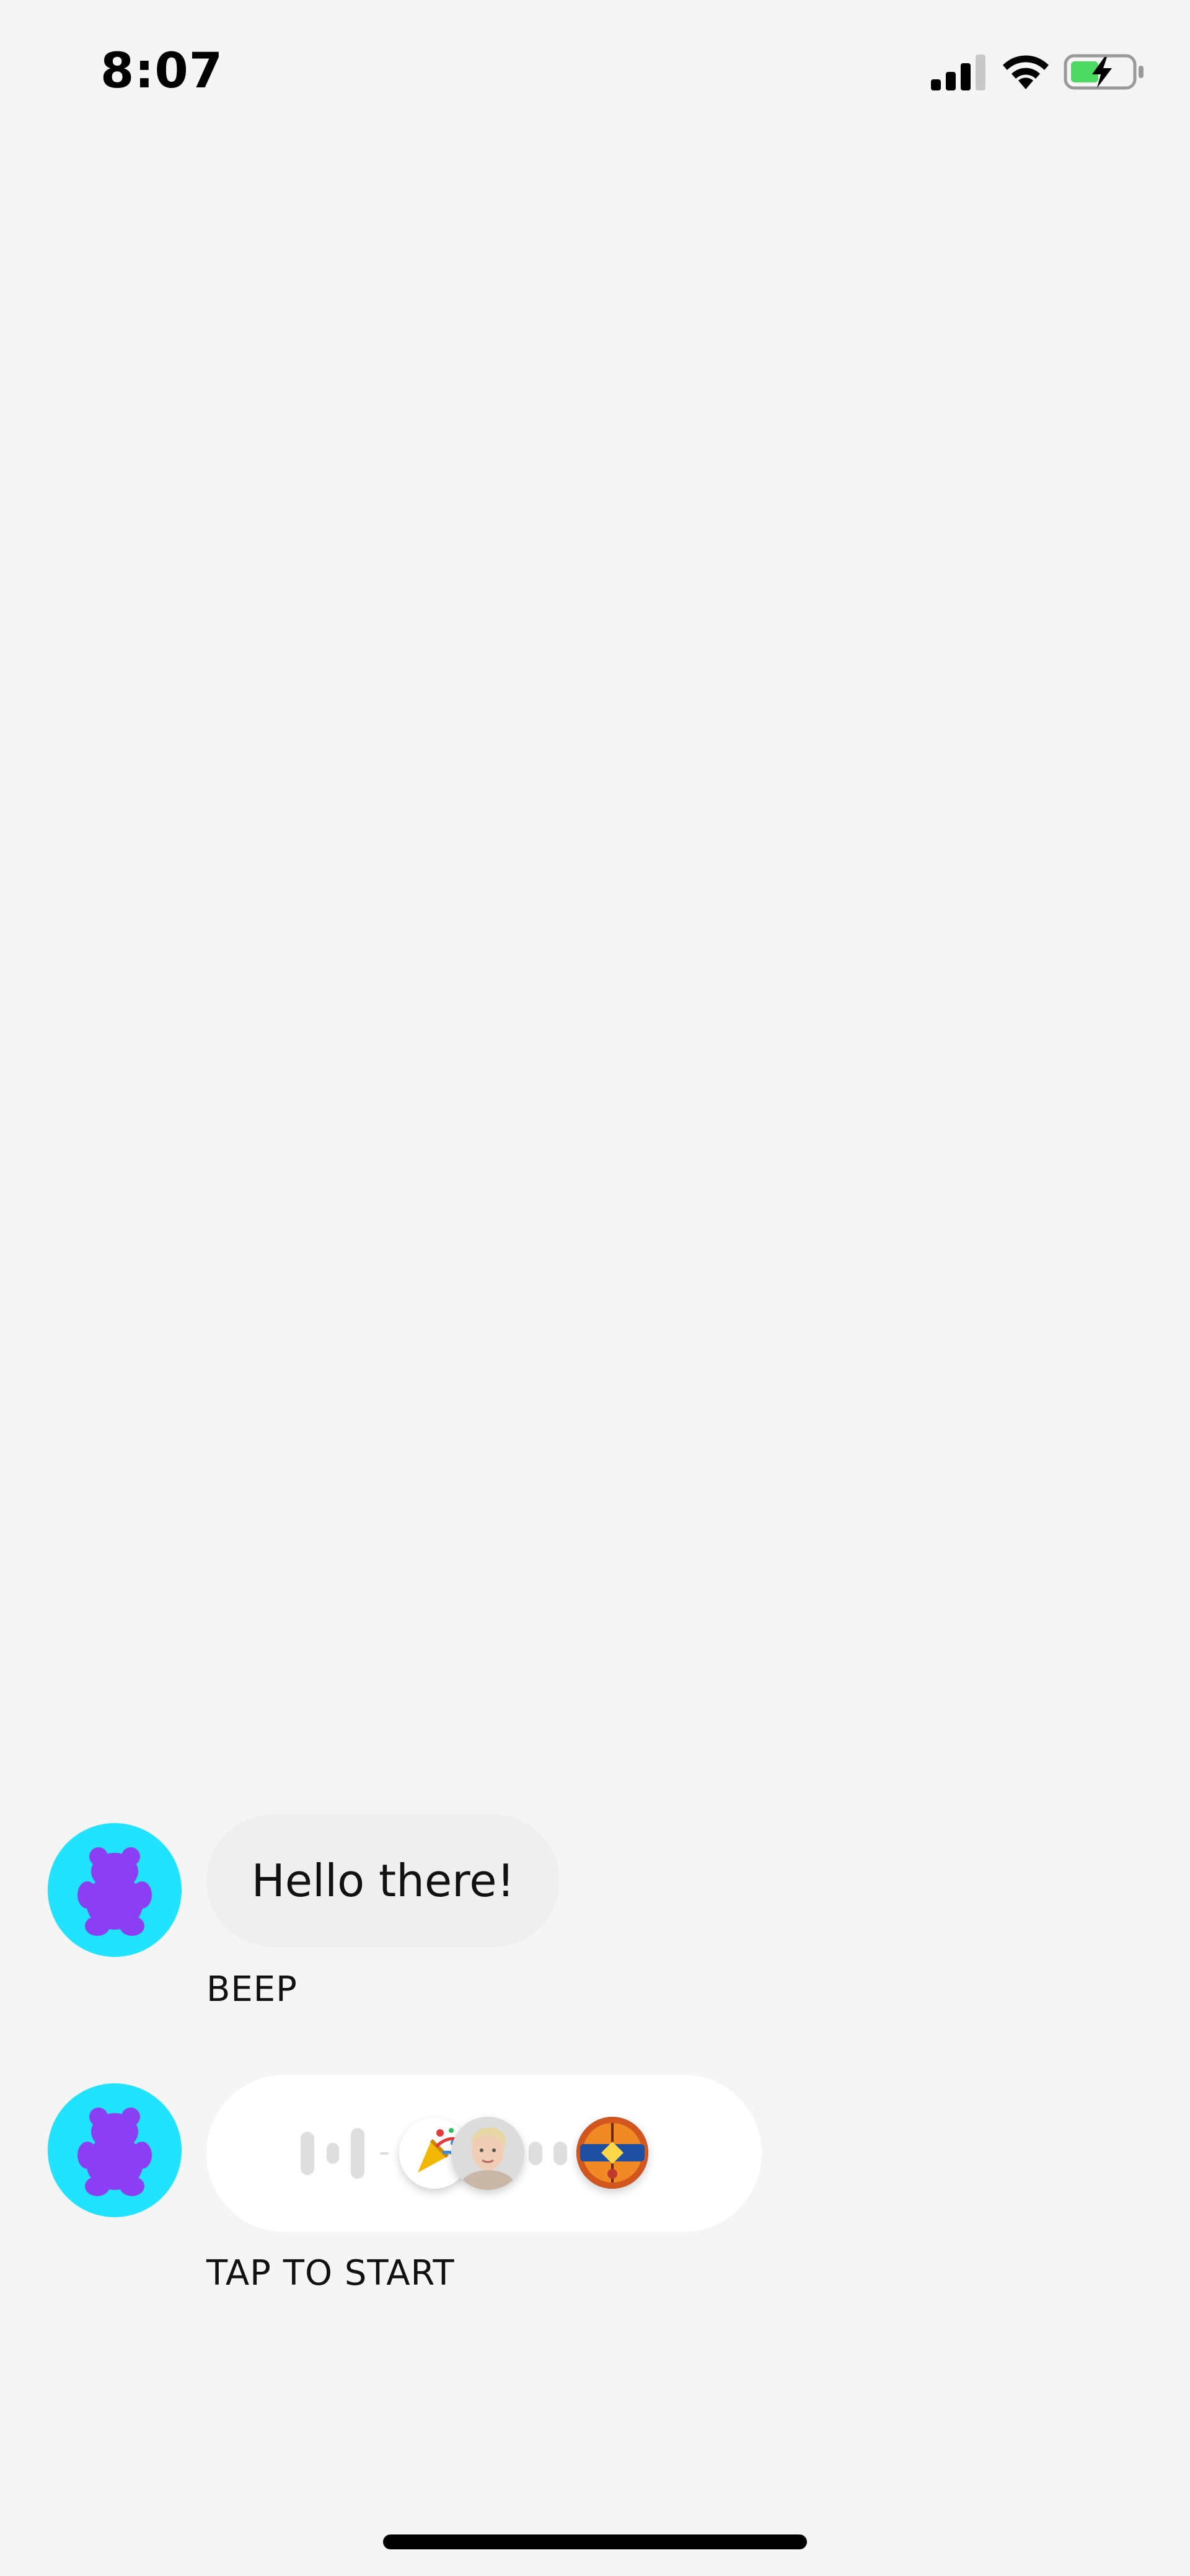  Describe the element at coordinates (595, 2542) in the screenshot. I see `home-indicator` at that location.